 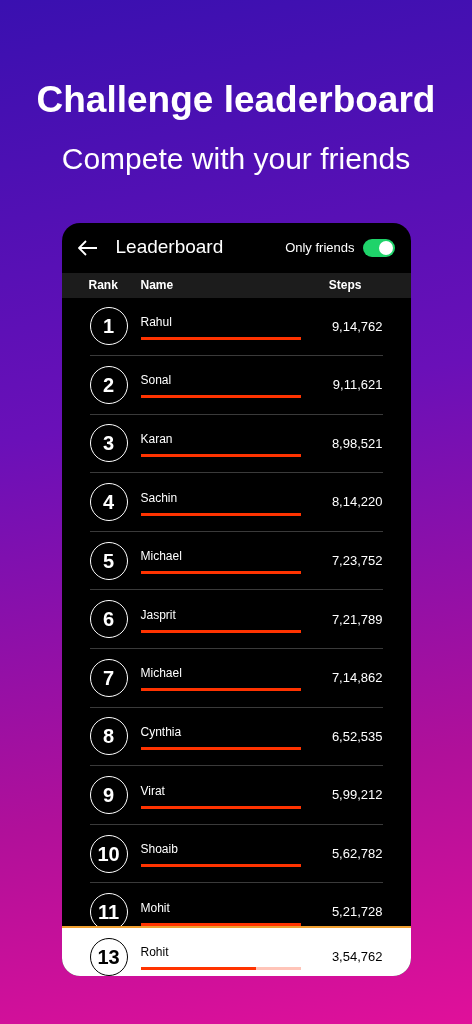 What do you see at coordinates (159, 850) in the screenshot?
I see `player-name: Shoaib` at bounding box center [159, 850].